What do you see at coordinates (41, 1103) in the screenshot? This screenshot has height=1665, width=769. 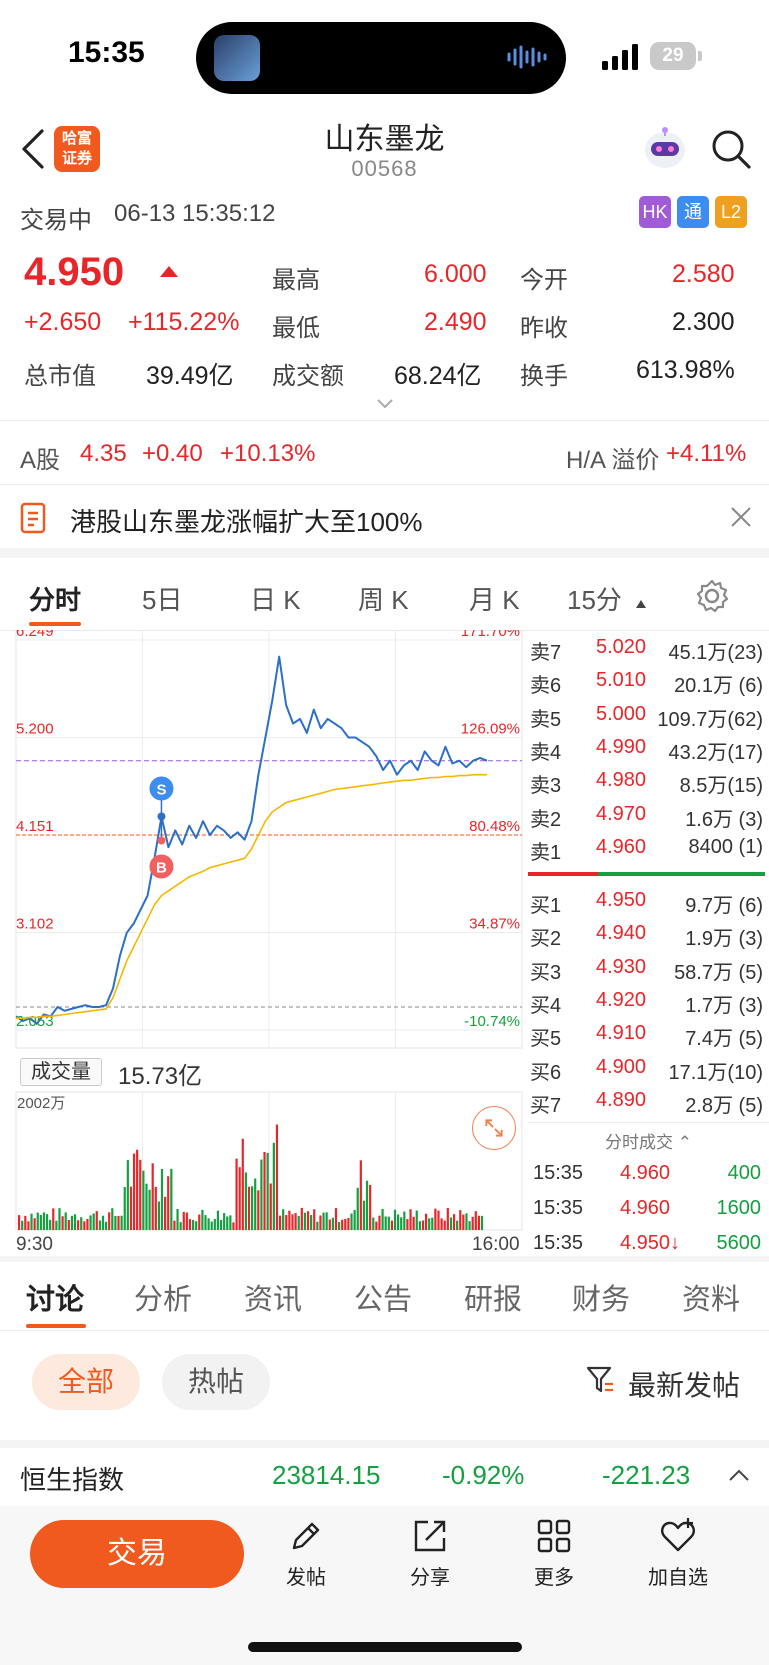 I see `volume-axis-top: 2002万` at bounding box center [41, 1103].